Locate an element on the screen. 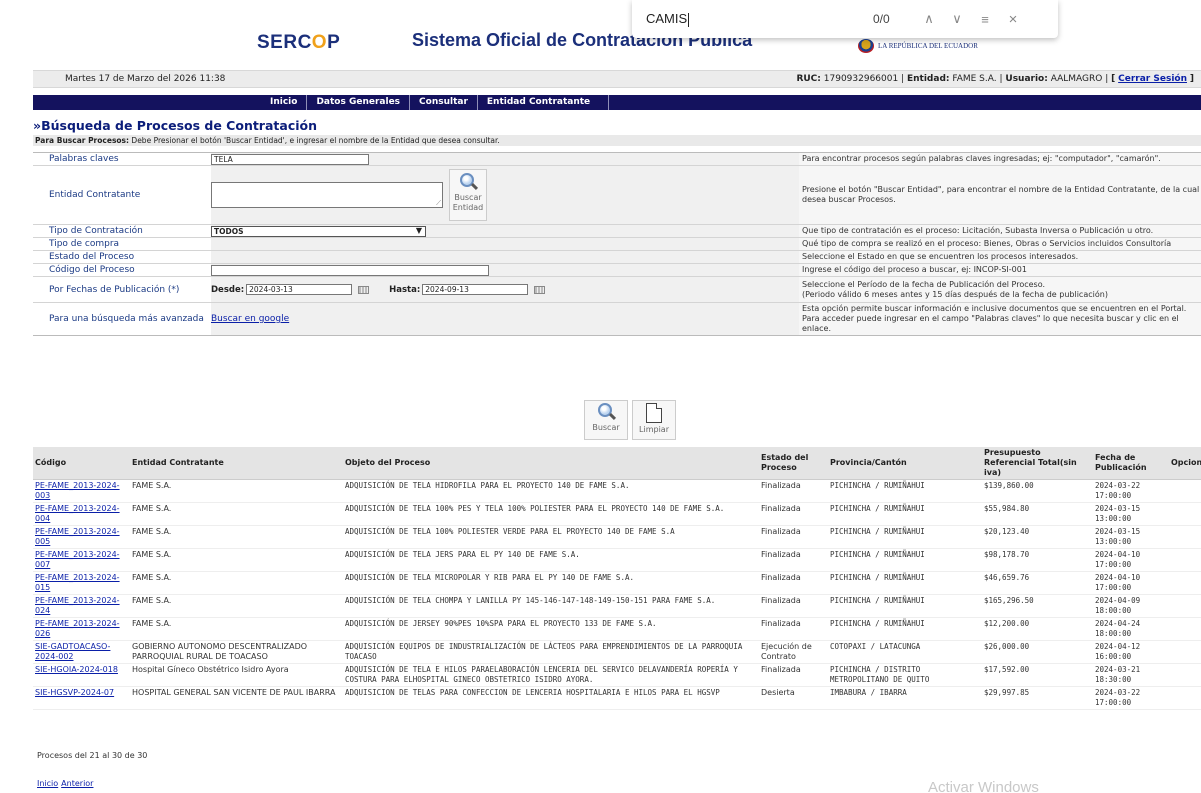 The width and height of the screenshot is (1201, 793). budget-cell: $17,592.00 is located at coordinates (1037, 675).